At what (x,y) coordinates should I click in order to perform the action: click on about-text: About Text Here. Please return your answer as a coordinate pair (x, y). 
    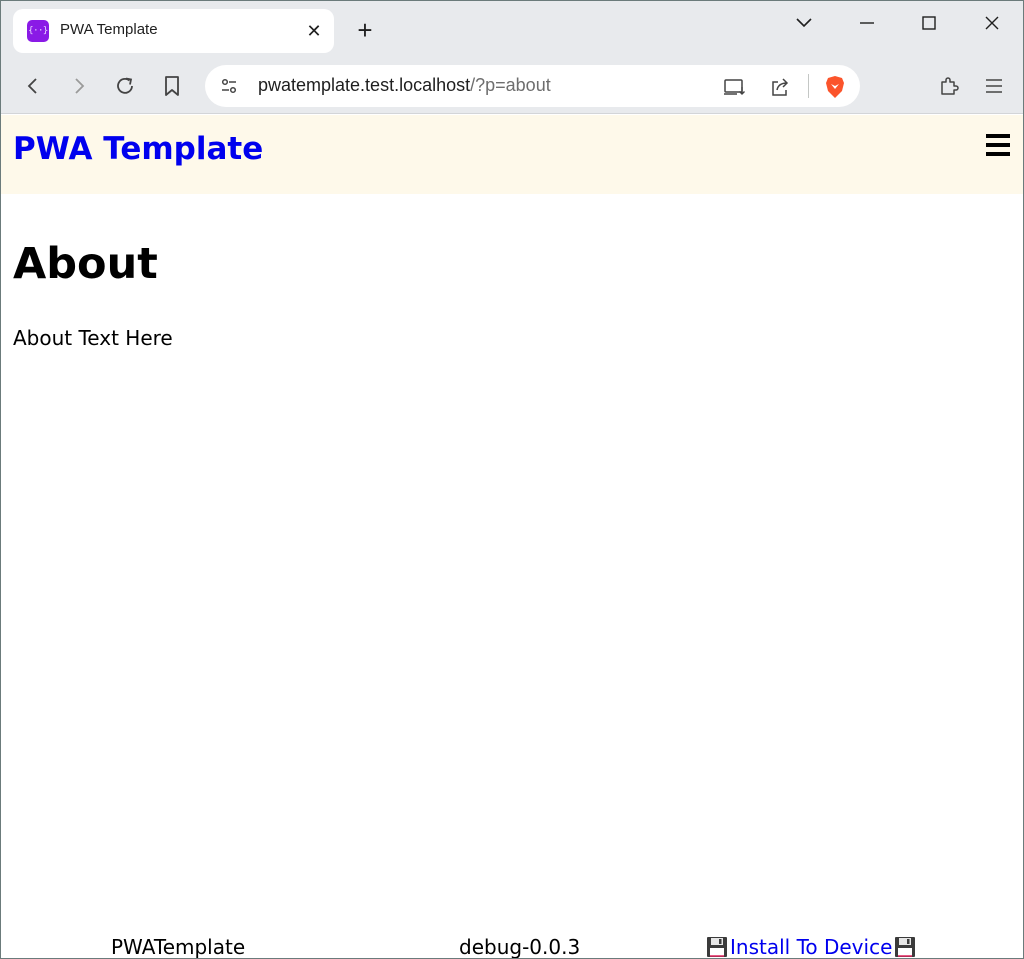
    Looking at the image, I should click on (93, 338).